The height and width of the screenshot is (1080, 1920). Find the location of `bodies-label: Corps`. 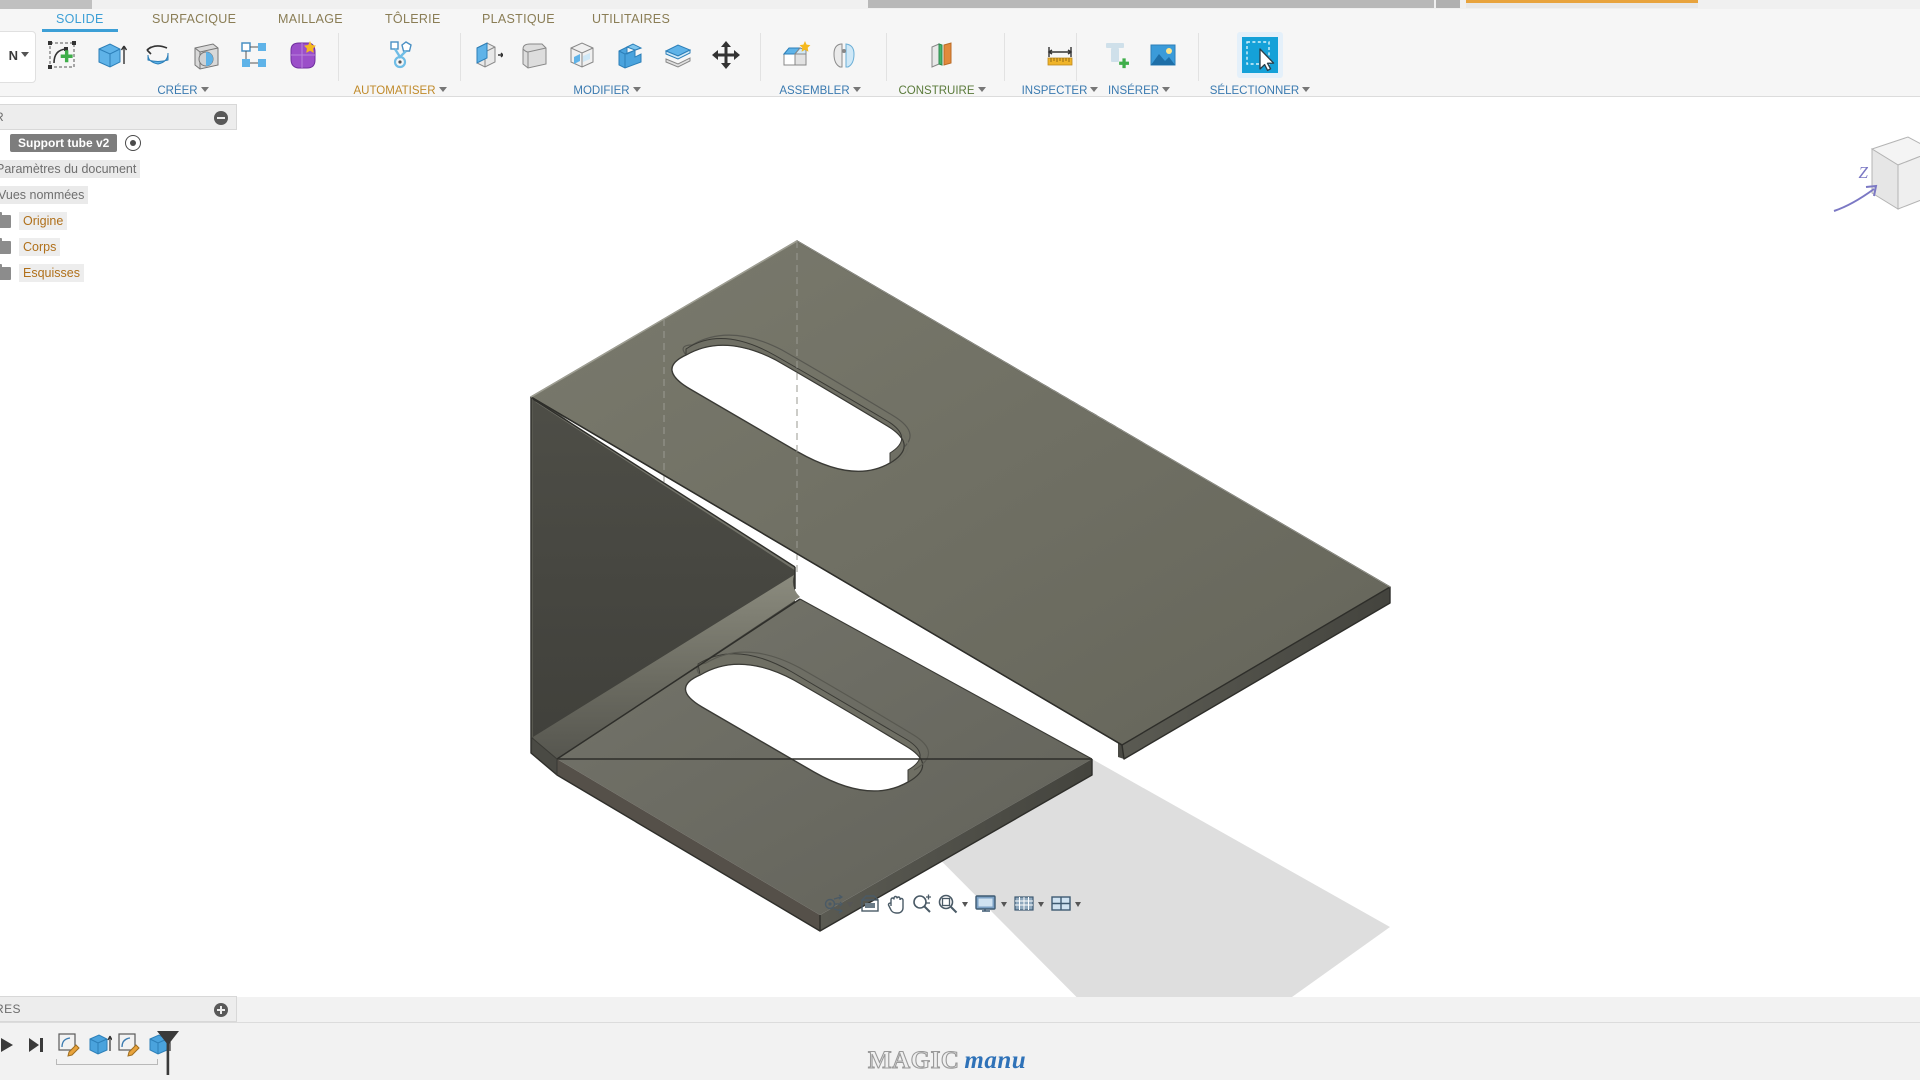

bodies-label: Corps is located at coordinates (40, 247).